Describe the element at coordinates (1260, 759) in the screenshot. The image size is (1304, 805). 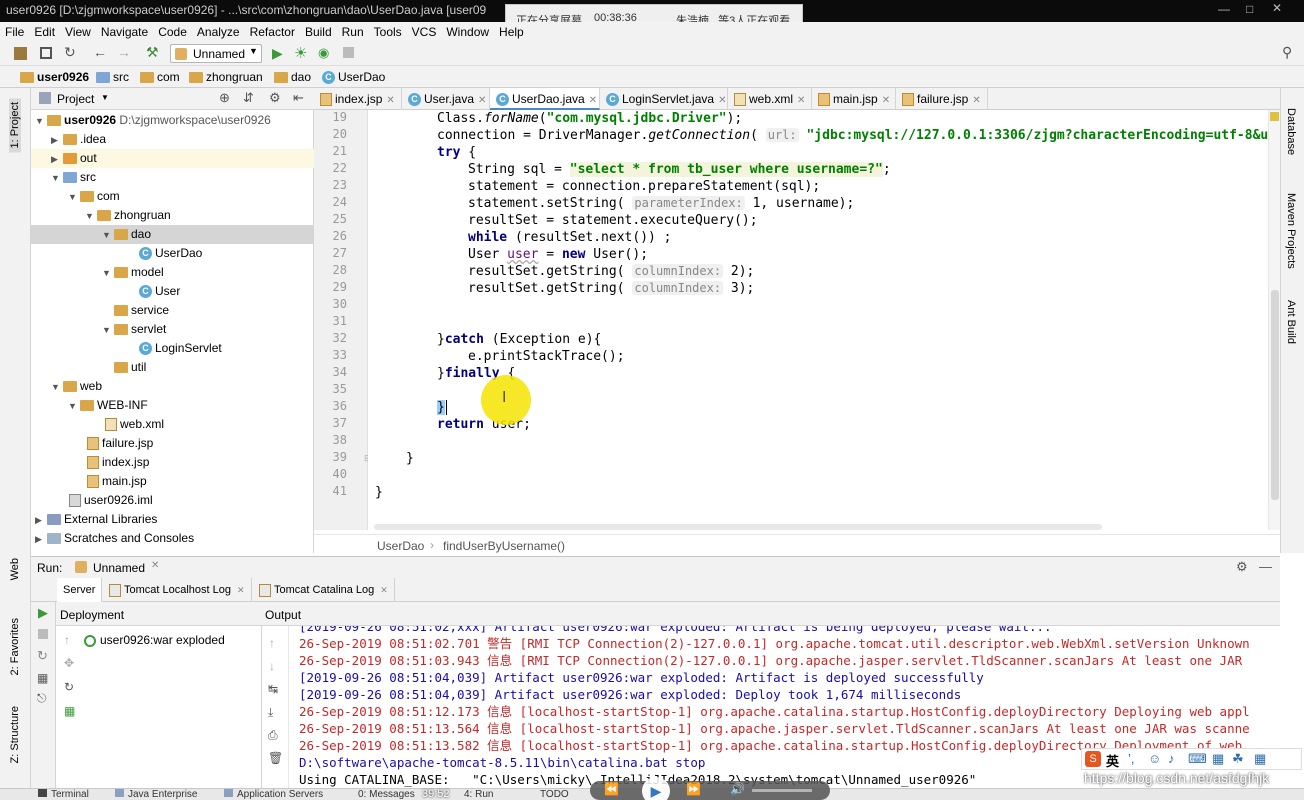
I see `grid-icon: ▦` at that location.